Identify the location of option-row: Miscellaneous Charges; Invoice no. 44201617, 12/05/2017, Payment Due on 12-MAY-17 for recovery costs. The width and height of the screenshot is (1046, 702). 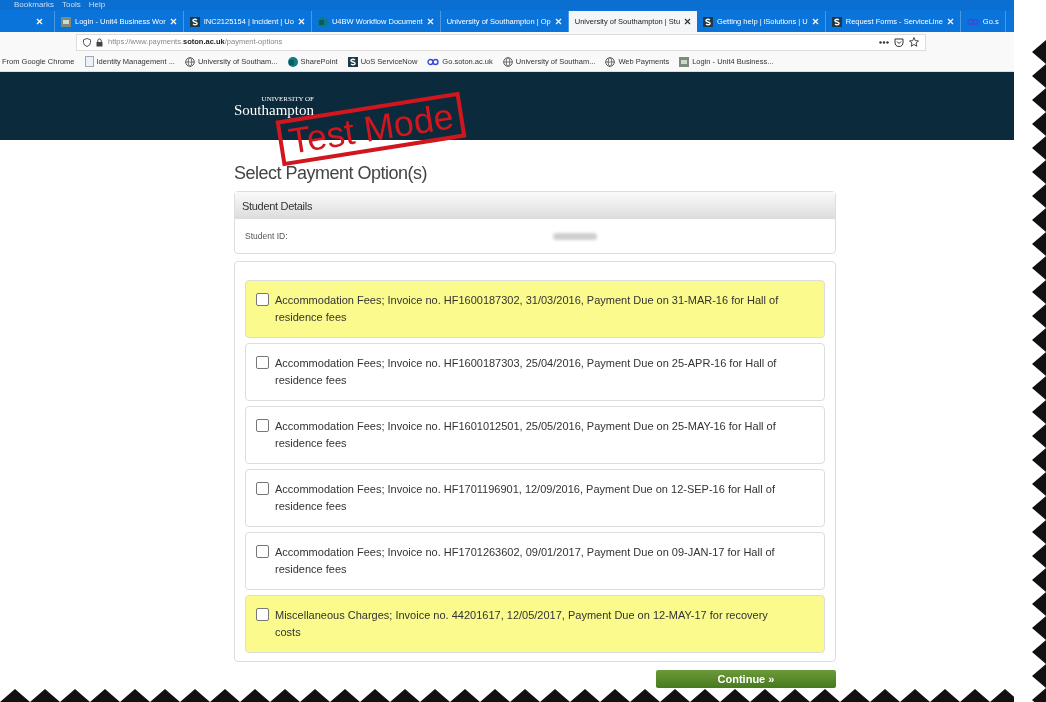
(535, 624).